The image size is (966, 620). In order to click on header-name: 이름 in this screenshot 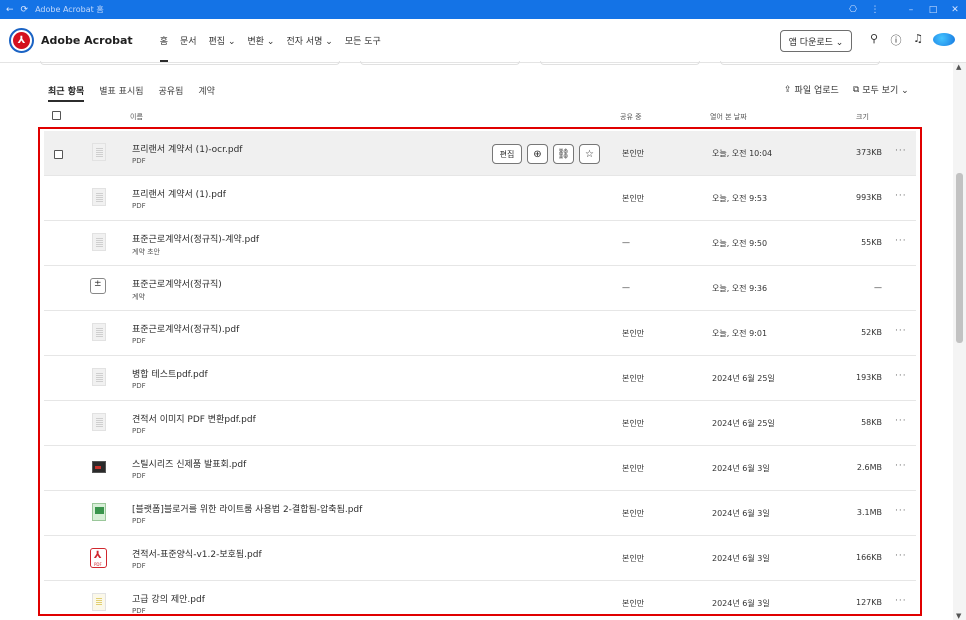, I will do `click(136, 117)`.